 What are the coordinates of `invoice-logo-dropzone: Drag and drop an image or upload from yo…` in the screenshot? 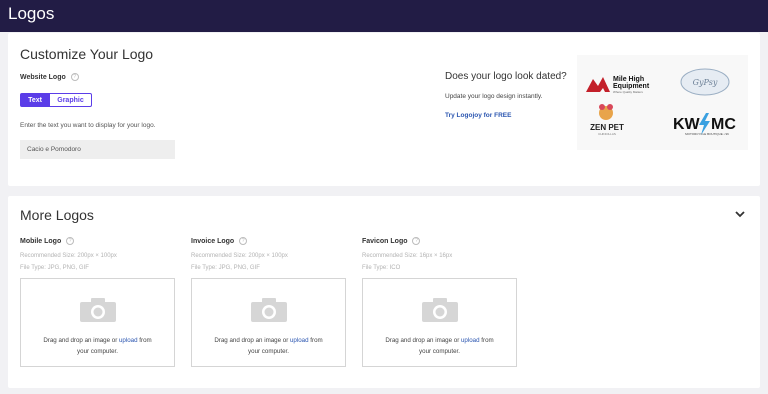 It's located at (268, 322).